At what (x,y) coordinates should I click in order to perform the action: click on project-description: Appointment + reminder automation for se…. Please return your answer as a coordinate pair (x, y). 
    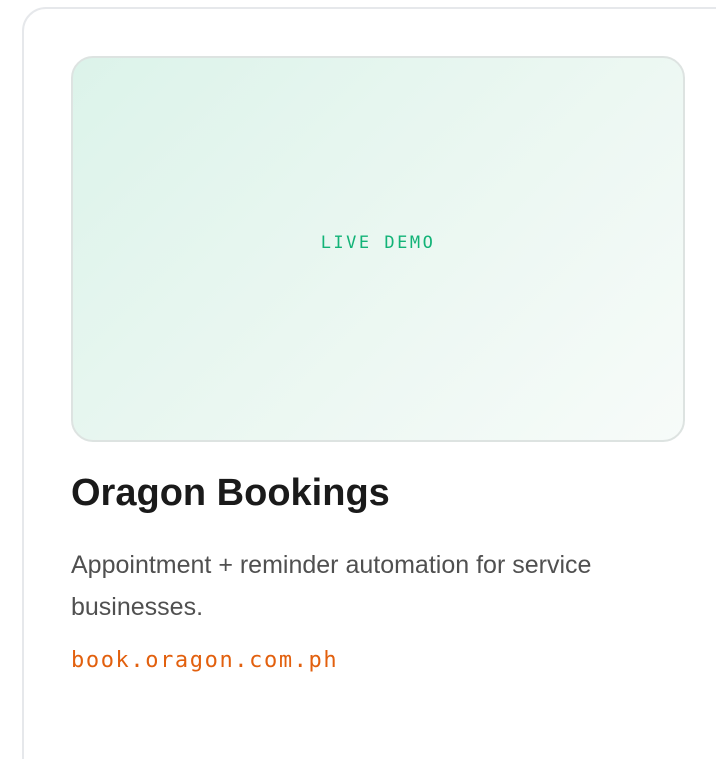
    Looking at the image, I should click on (331, 586).